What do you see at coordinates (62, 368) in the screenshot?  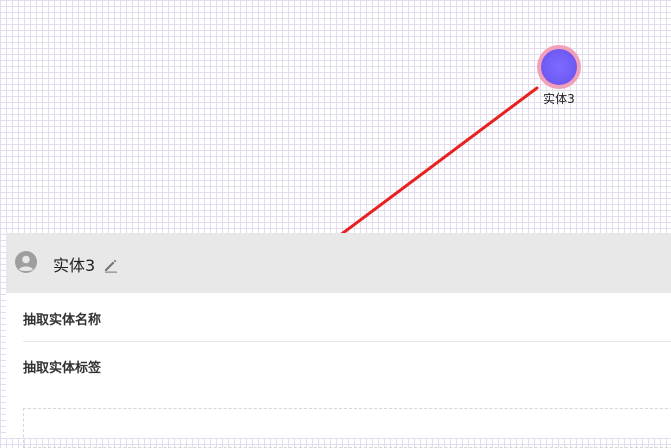 I see `field-entity-tag-label: 抽取实体标签` at bounding box center [62, 368].